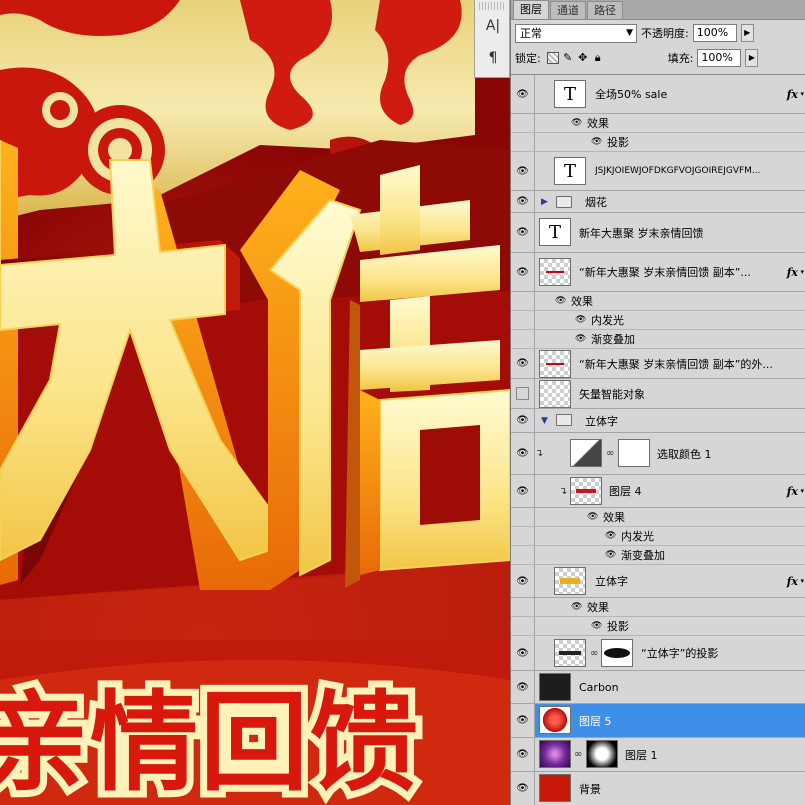 The width and height of the screenshot is (805, 805). I want to click on blend-mode-select: 正常 ▼, so click(576, 33).